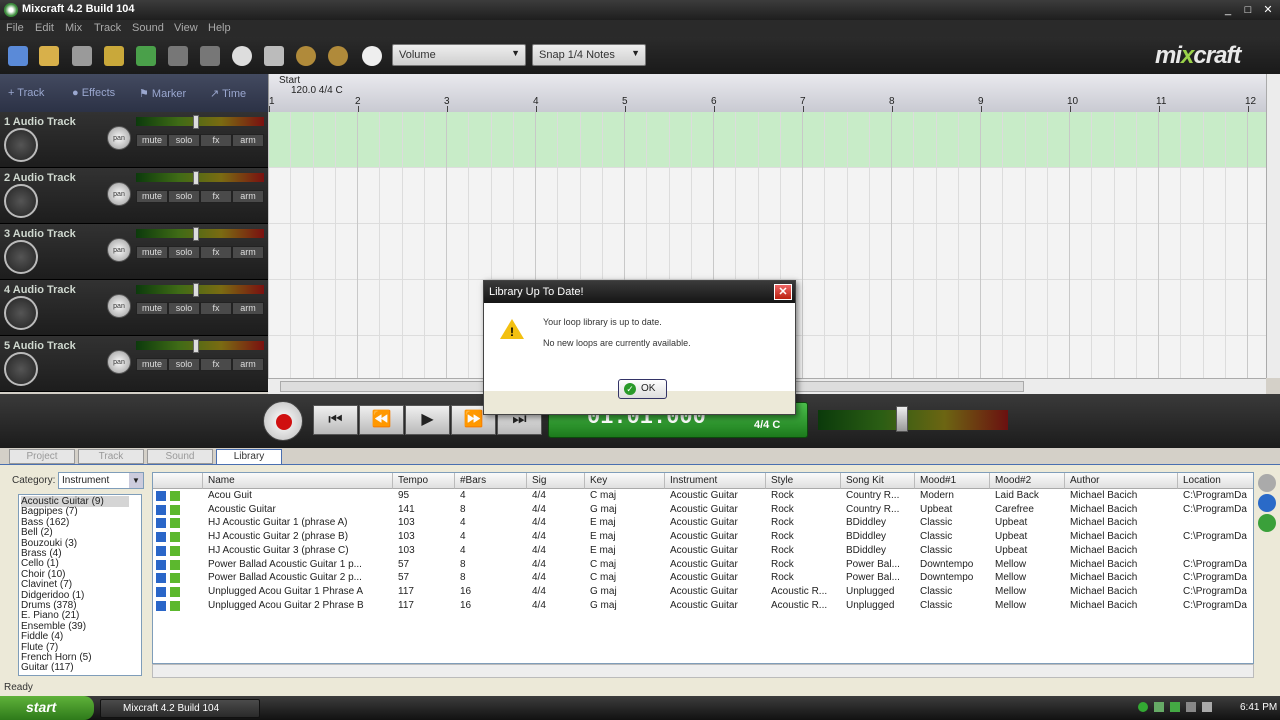 This screenshot has height=720, width=1280. What do you see at coordinates (210, 56) in the screenshot?
I see `redo-icon` at bounding box center [210, 56].